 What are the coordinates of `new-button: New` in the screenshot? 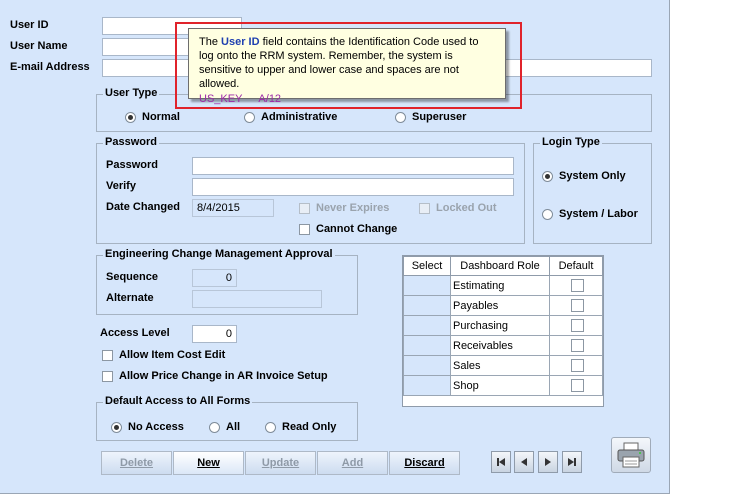 It's located at (208, 463).